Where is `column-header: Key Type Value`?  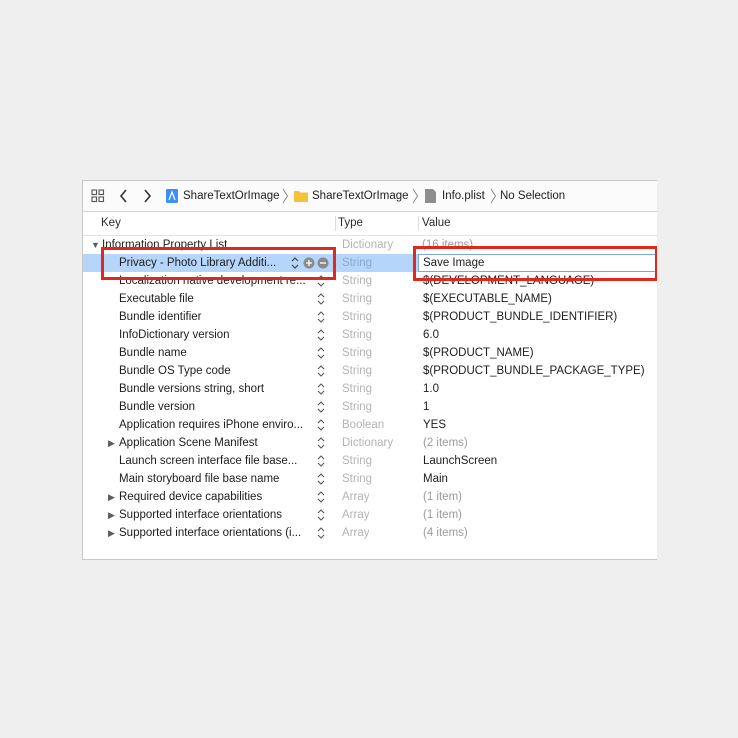 column-header: Key Type Value is located at coordinates (370, 224).